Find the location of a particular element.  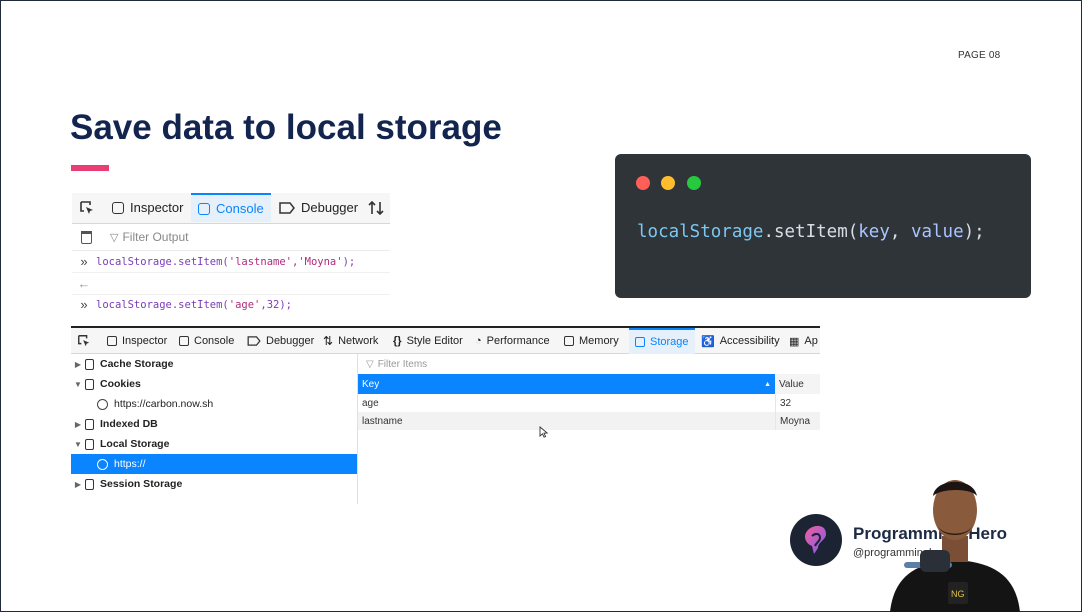

tab-network: ⇅ Network is located at coordinates (350, 341).